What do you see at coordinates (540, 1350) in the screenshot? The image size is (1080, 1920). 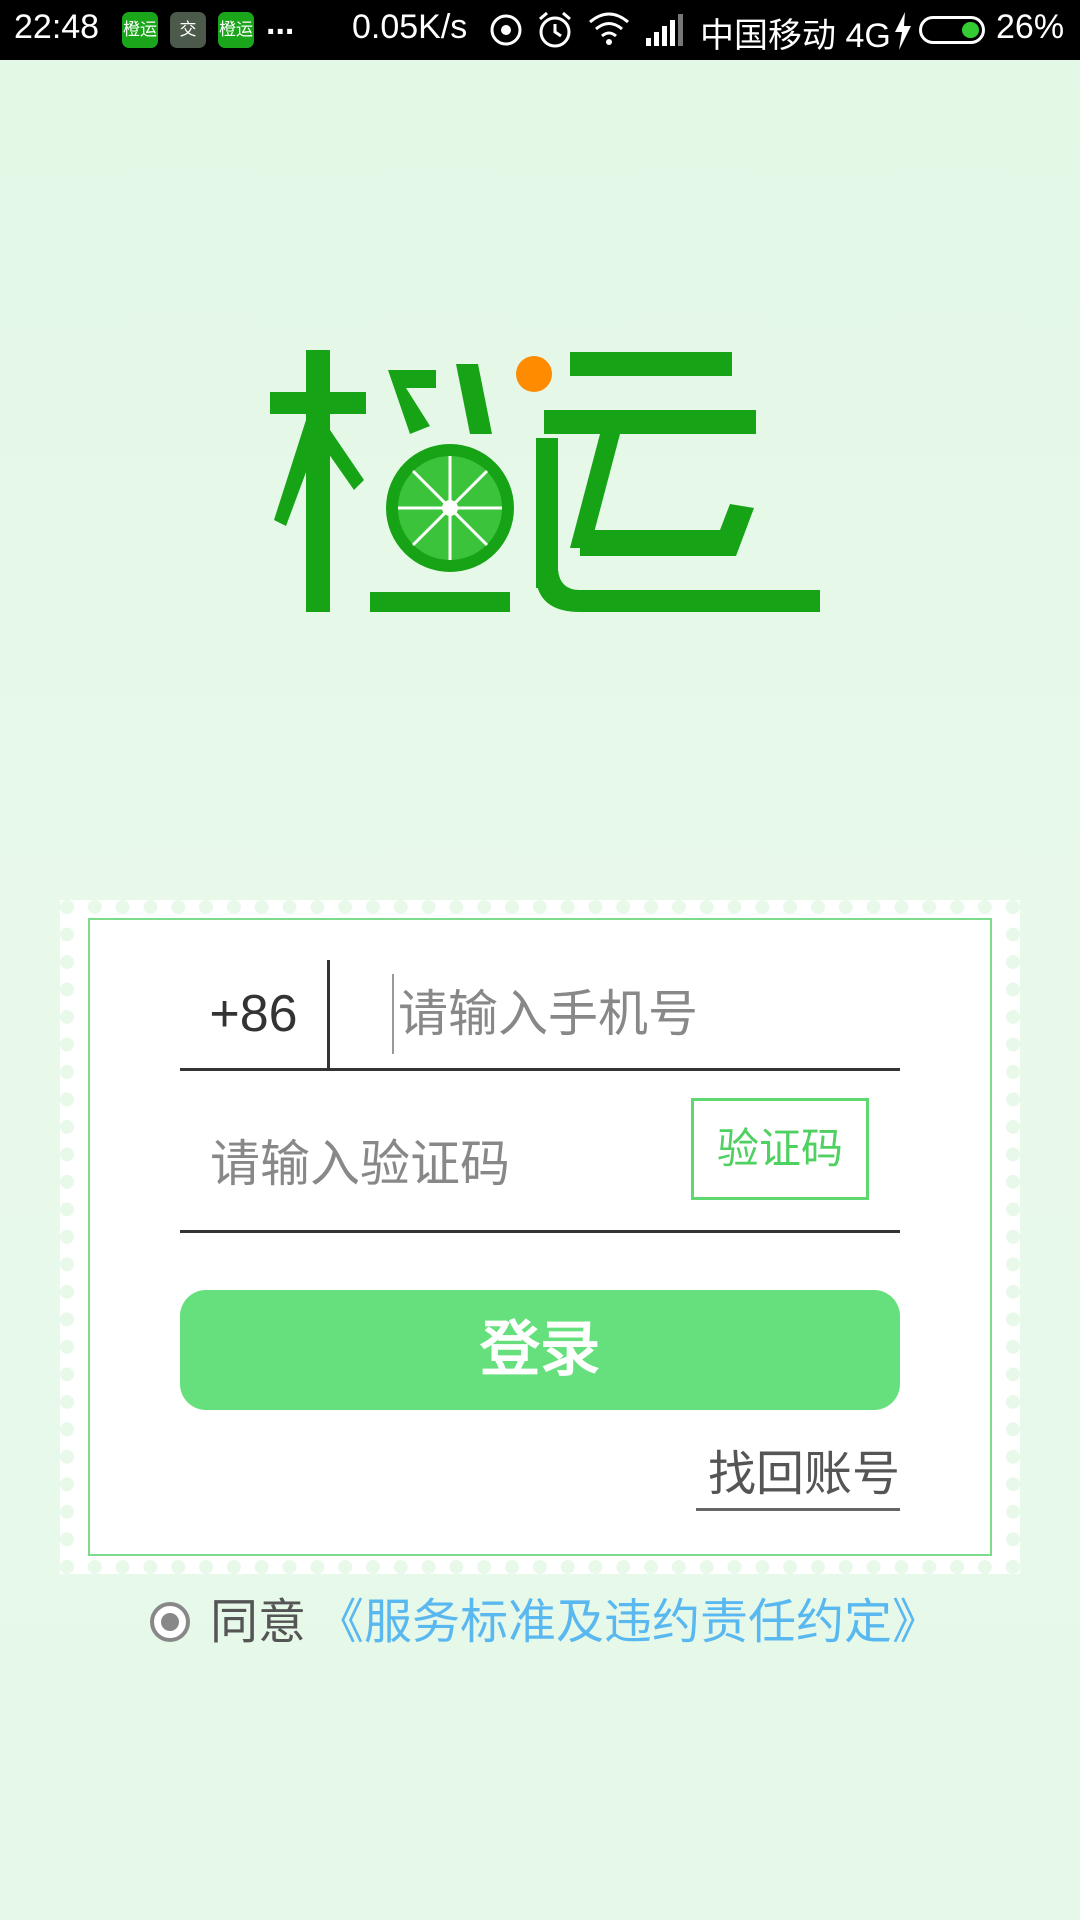 I see `login-button: 登录` at bounding box center [540, 1350].